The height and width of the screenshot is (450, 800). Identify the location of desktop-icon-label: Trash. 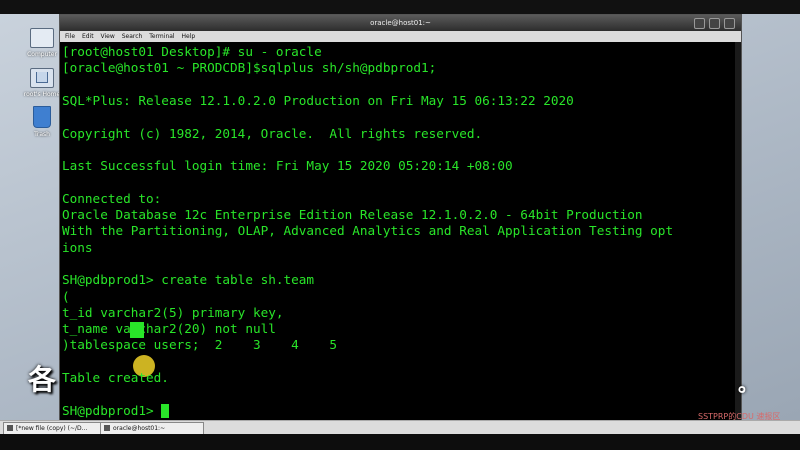
(42, 134).